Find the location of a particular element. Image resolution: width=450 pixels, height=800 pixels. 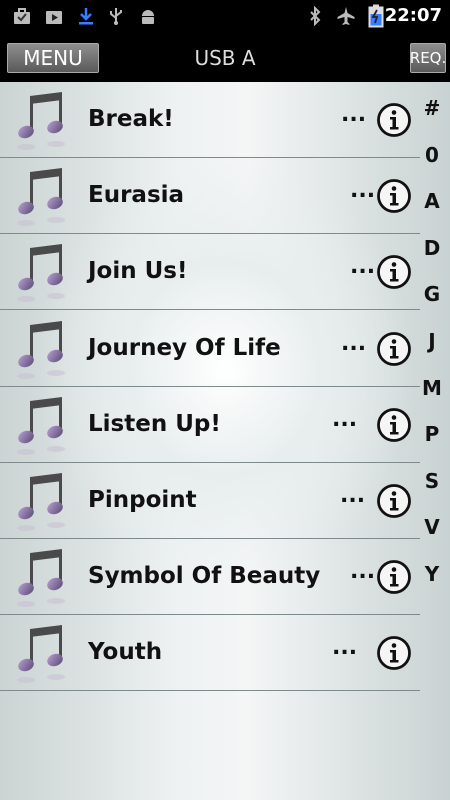

song-title: Journey Of Life is located at coordinates (184, 347).